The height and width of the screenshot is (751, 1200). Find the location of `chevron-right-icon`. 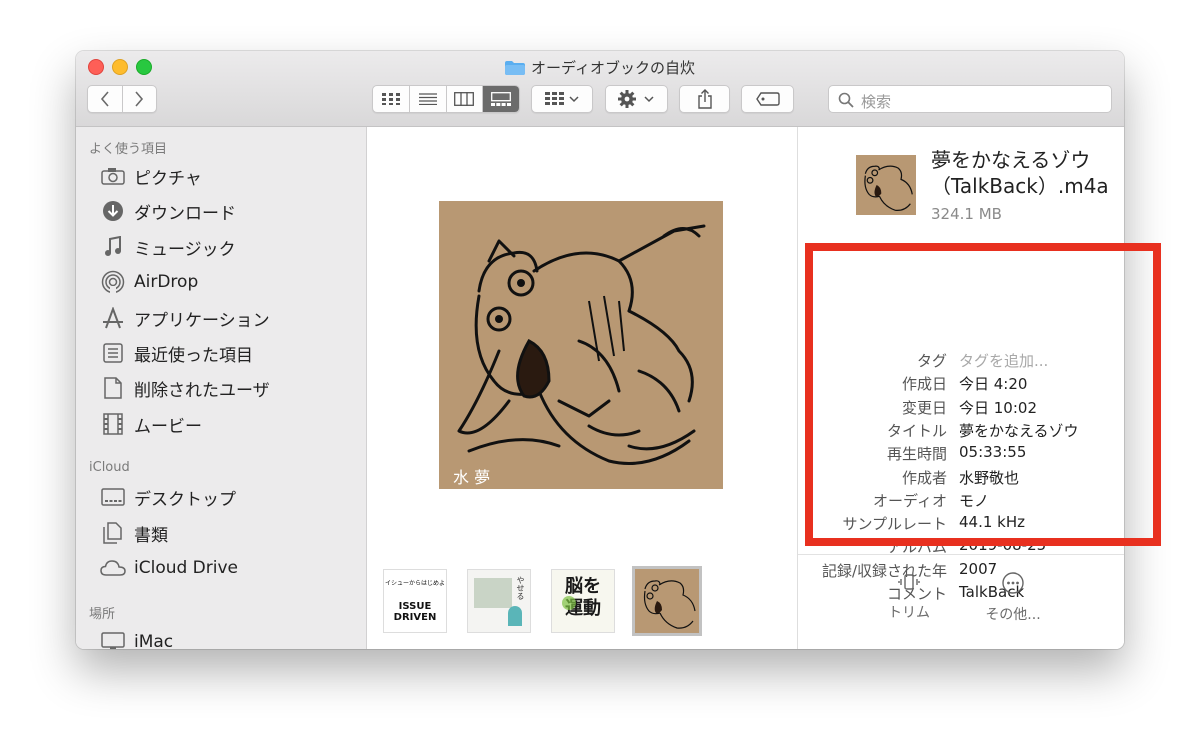

chevron-right-icon is located at coordinates (139, 99).